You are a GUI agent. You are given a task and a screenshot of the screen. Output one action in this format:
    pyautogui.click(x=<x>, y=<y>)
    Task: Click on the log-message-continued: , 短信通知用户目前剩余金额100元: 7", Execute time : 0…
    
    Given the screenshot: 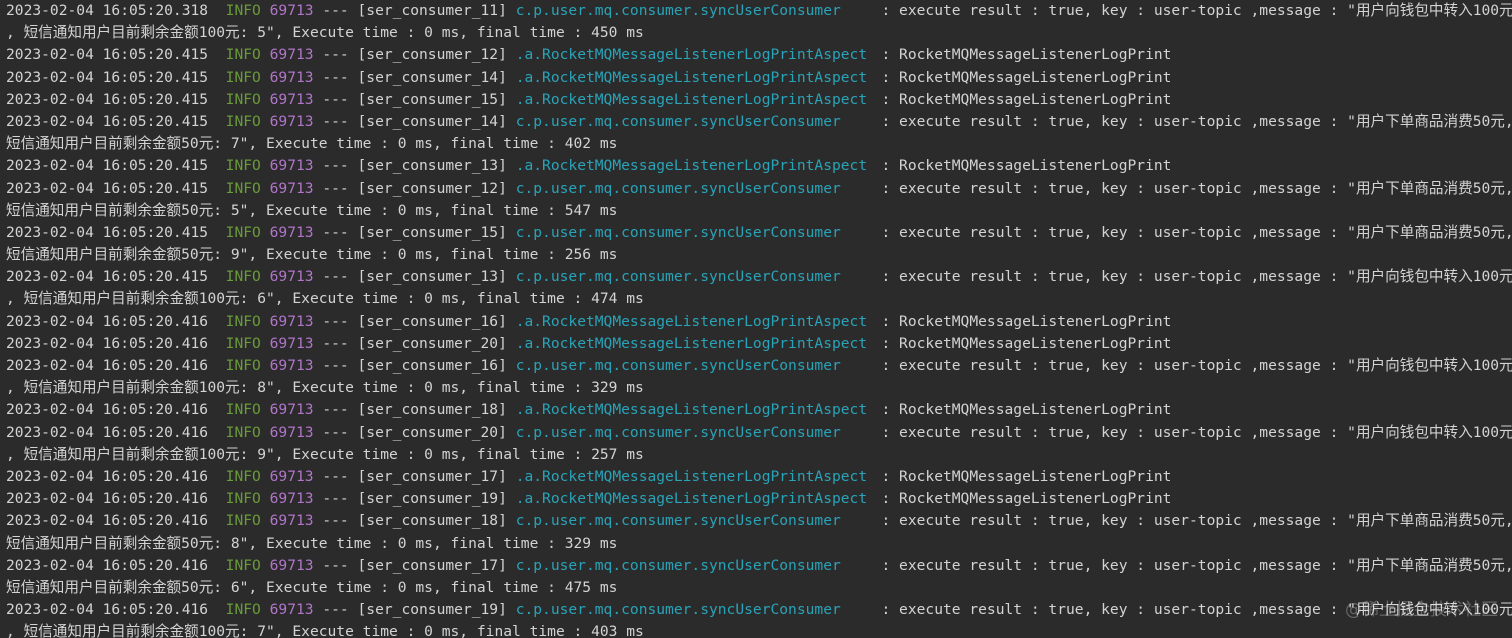 What is the action you would take?
    pyautogui.click(x=325, y=630)
    